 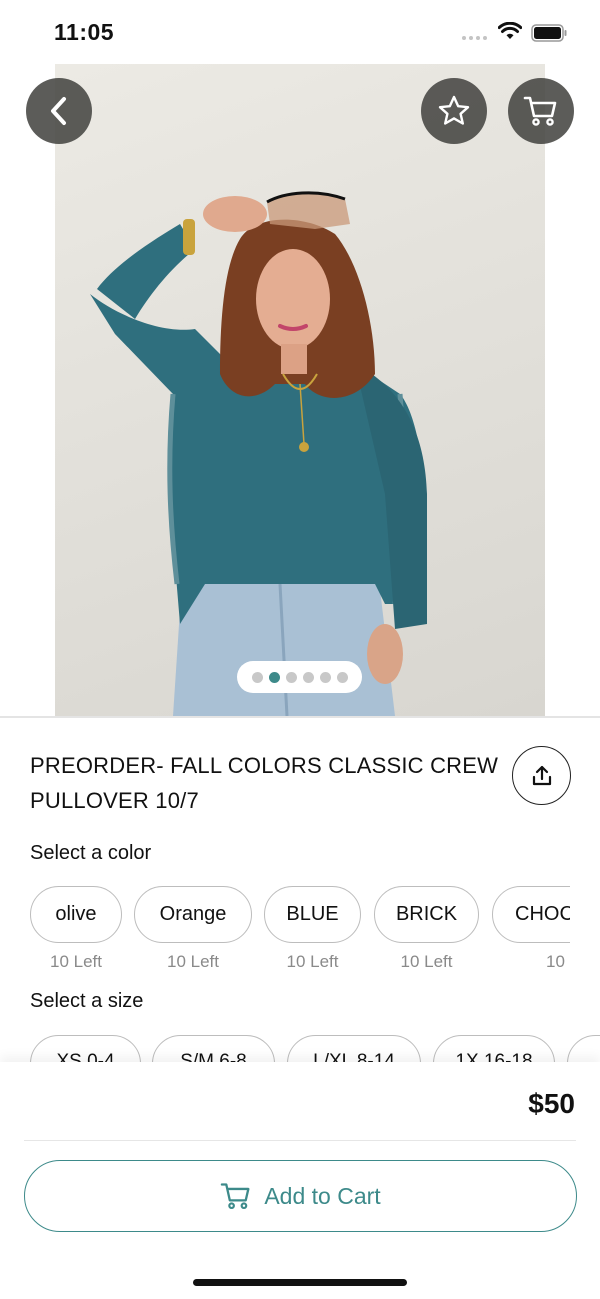 What do you see at coordinates (426, 914) in the screenshot?
I see `color-chip-brick: BRICK` at bounding box center [426, 914].